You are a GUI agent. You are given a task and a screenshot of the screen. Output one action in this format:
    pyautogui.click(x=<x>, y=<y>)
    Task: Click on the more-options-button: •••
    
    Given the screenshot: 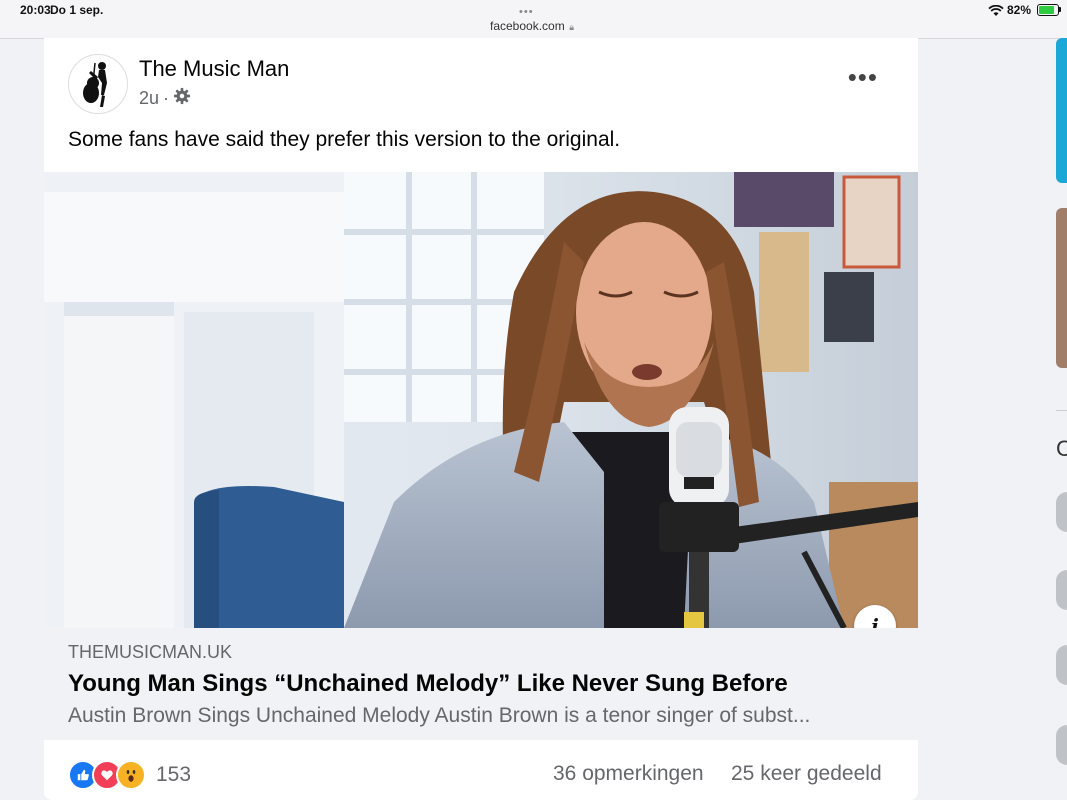 What is the action you would take?
    pyautogui.click(x=863, y=77)
    